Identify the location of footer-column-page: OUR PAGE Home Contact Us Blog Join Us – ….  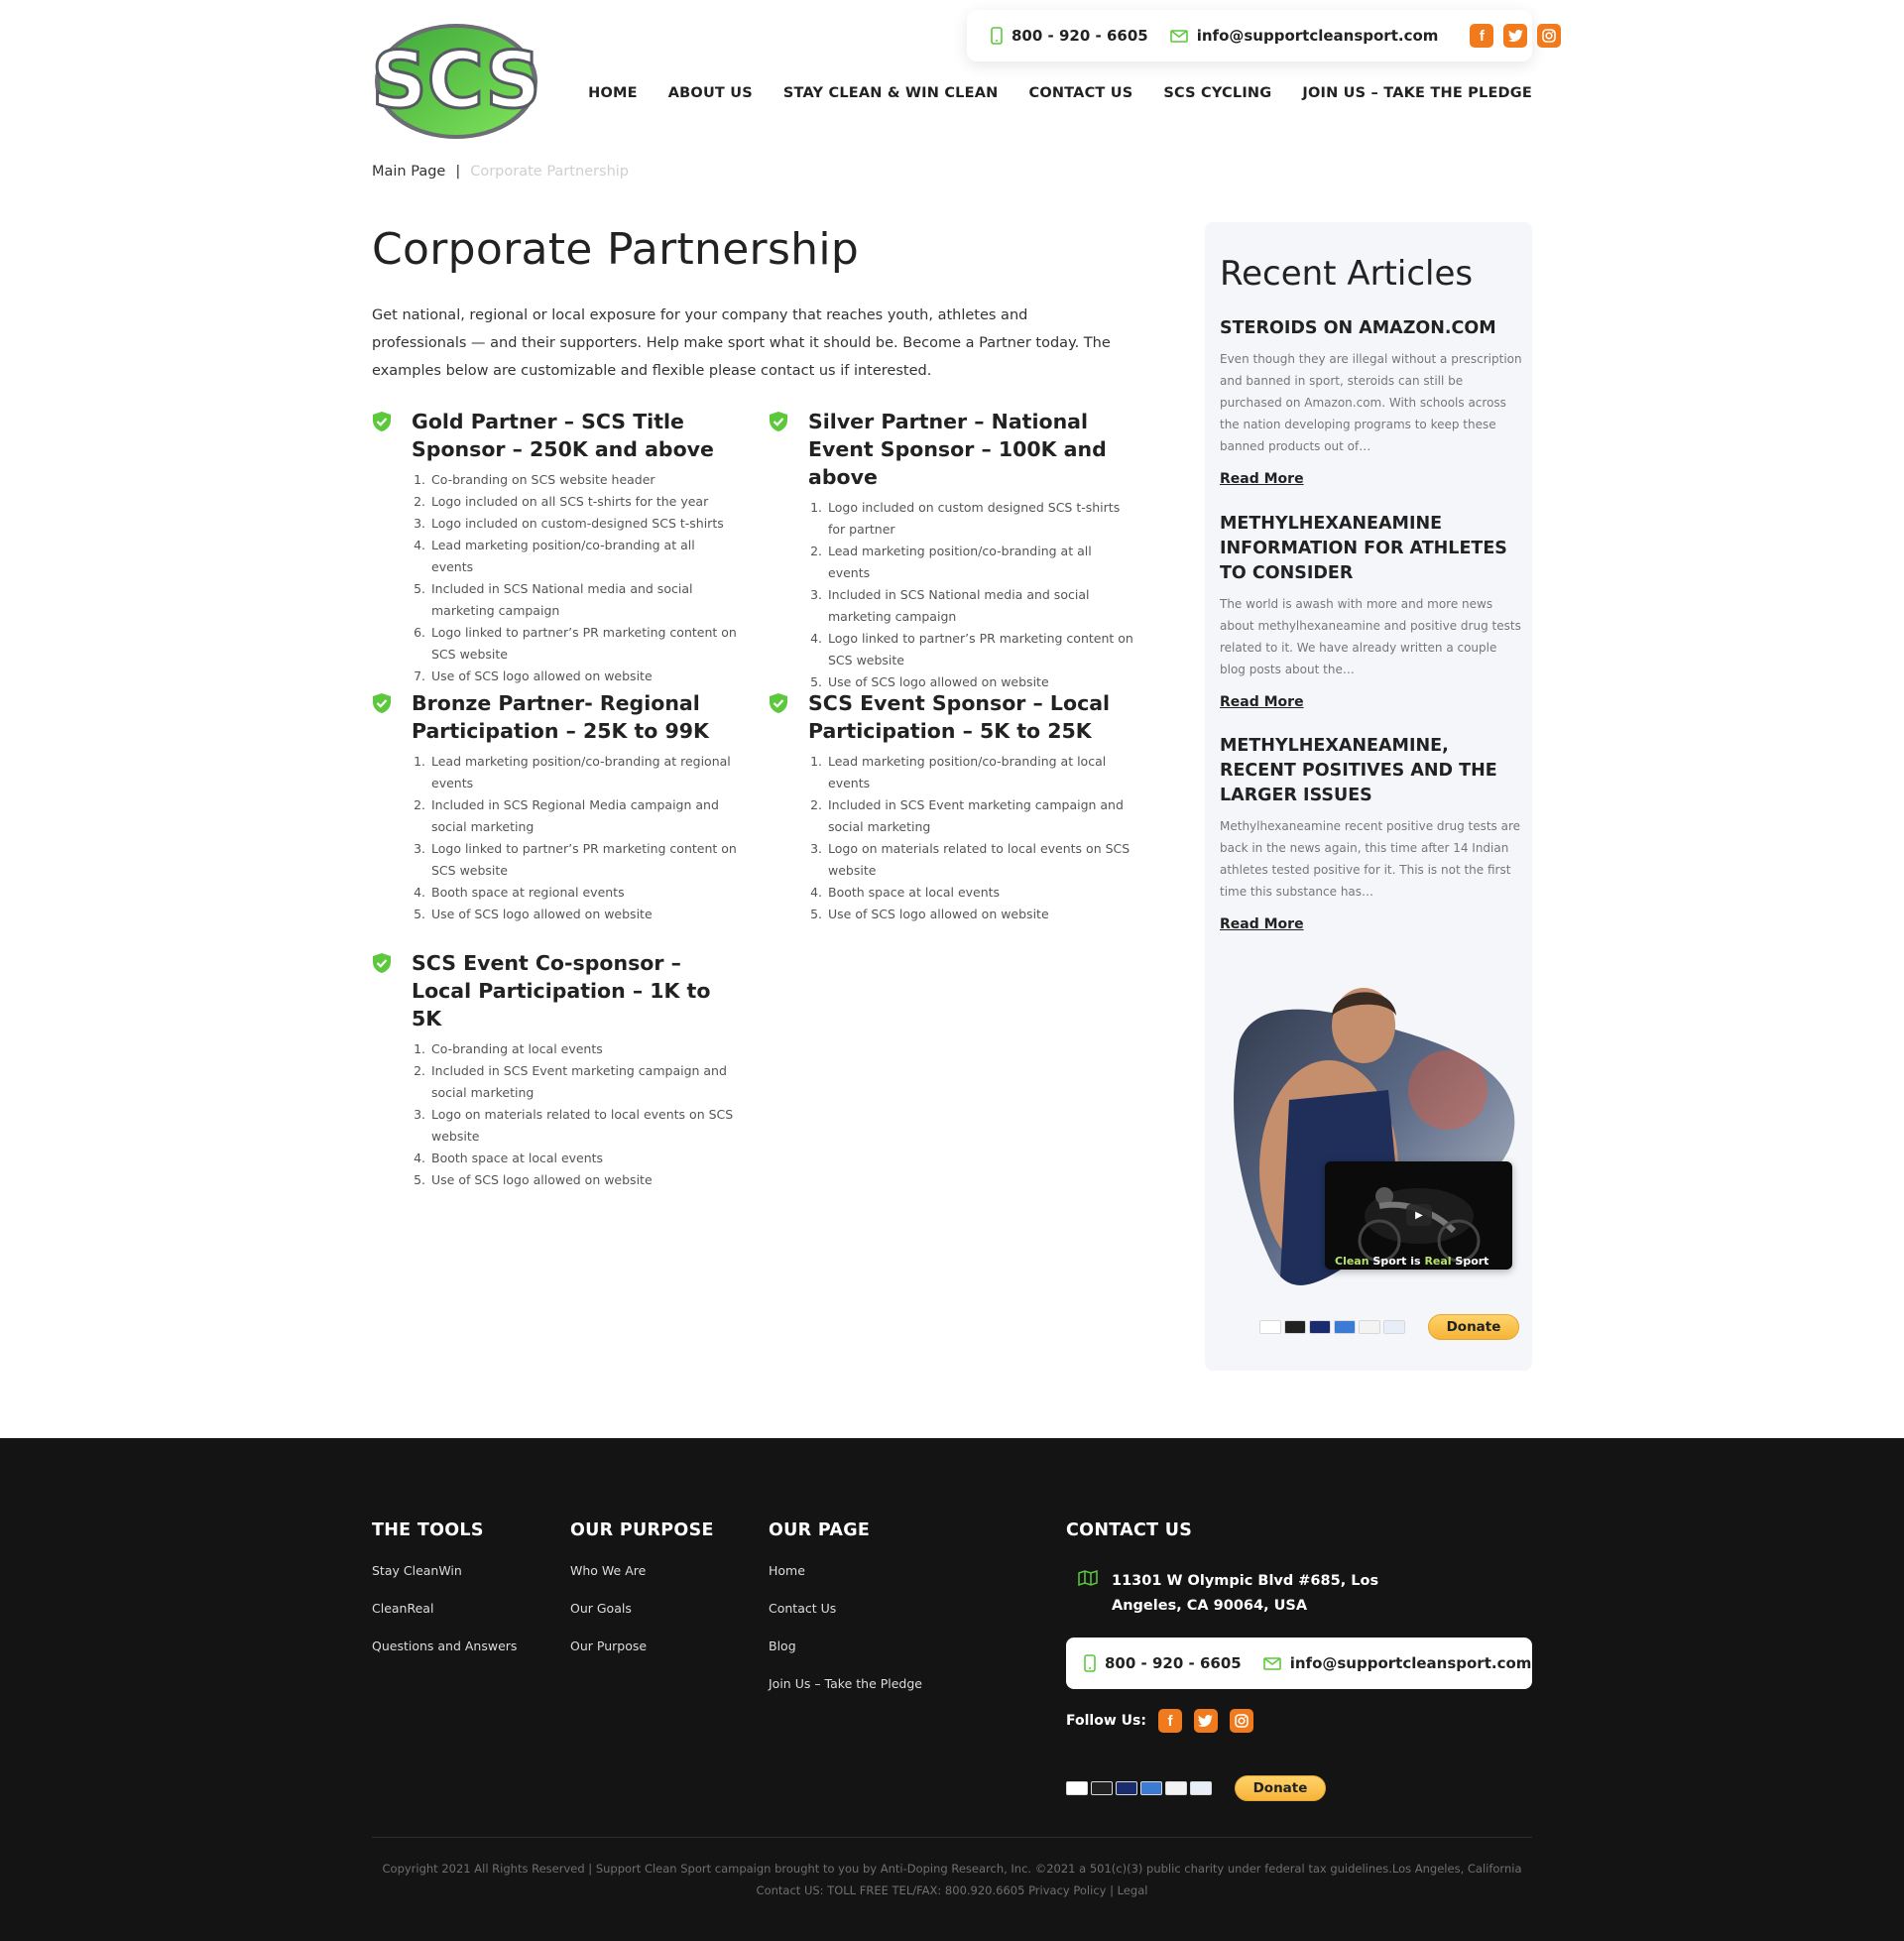
(845, 1617).